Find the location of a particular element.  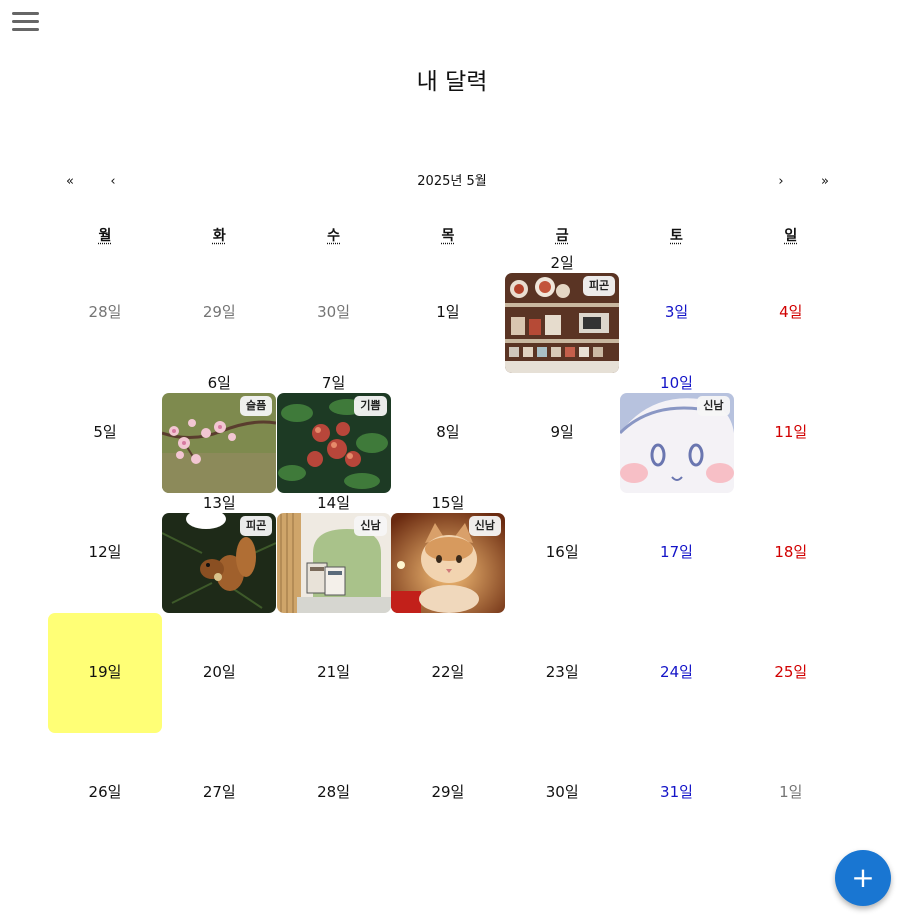

day-photo-kitten: 신남 is located at coordinates (447, 563).